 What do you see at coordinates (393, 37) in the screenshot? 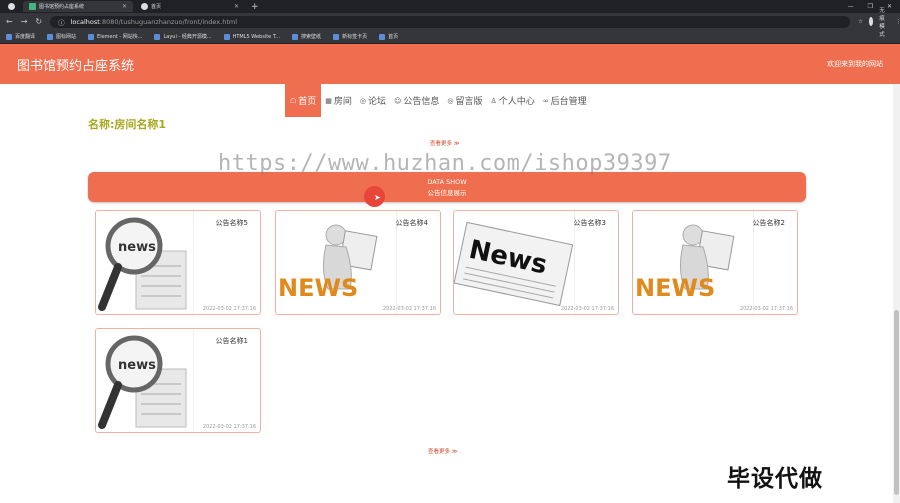
I see `bookmark-label: 首页` at bounding box center [393, 37].